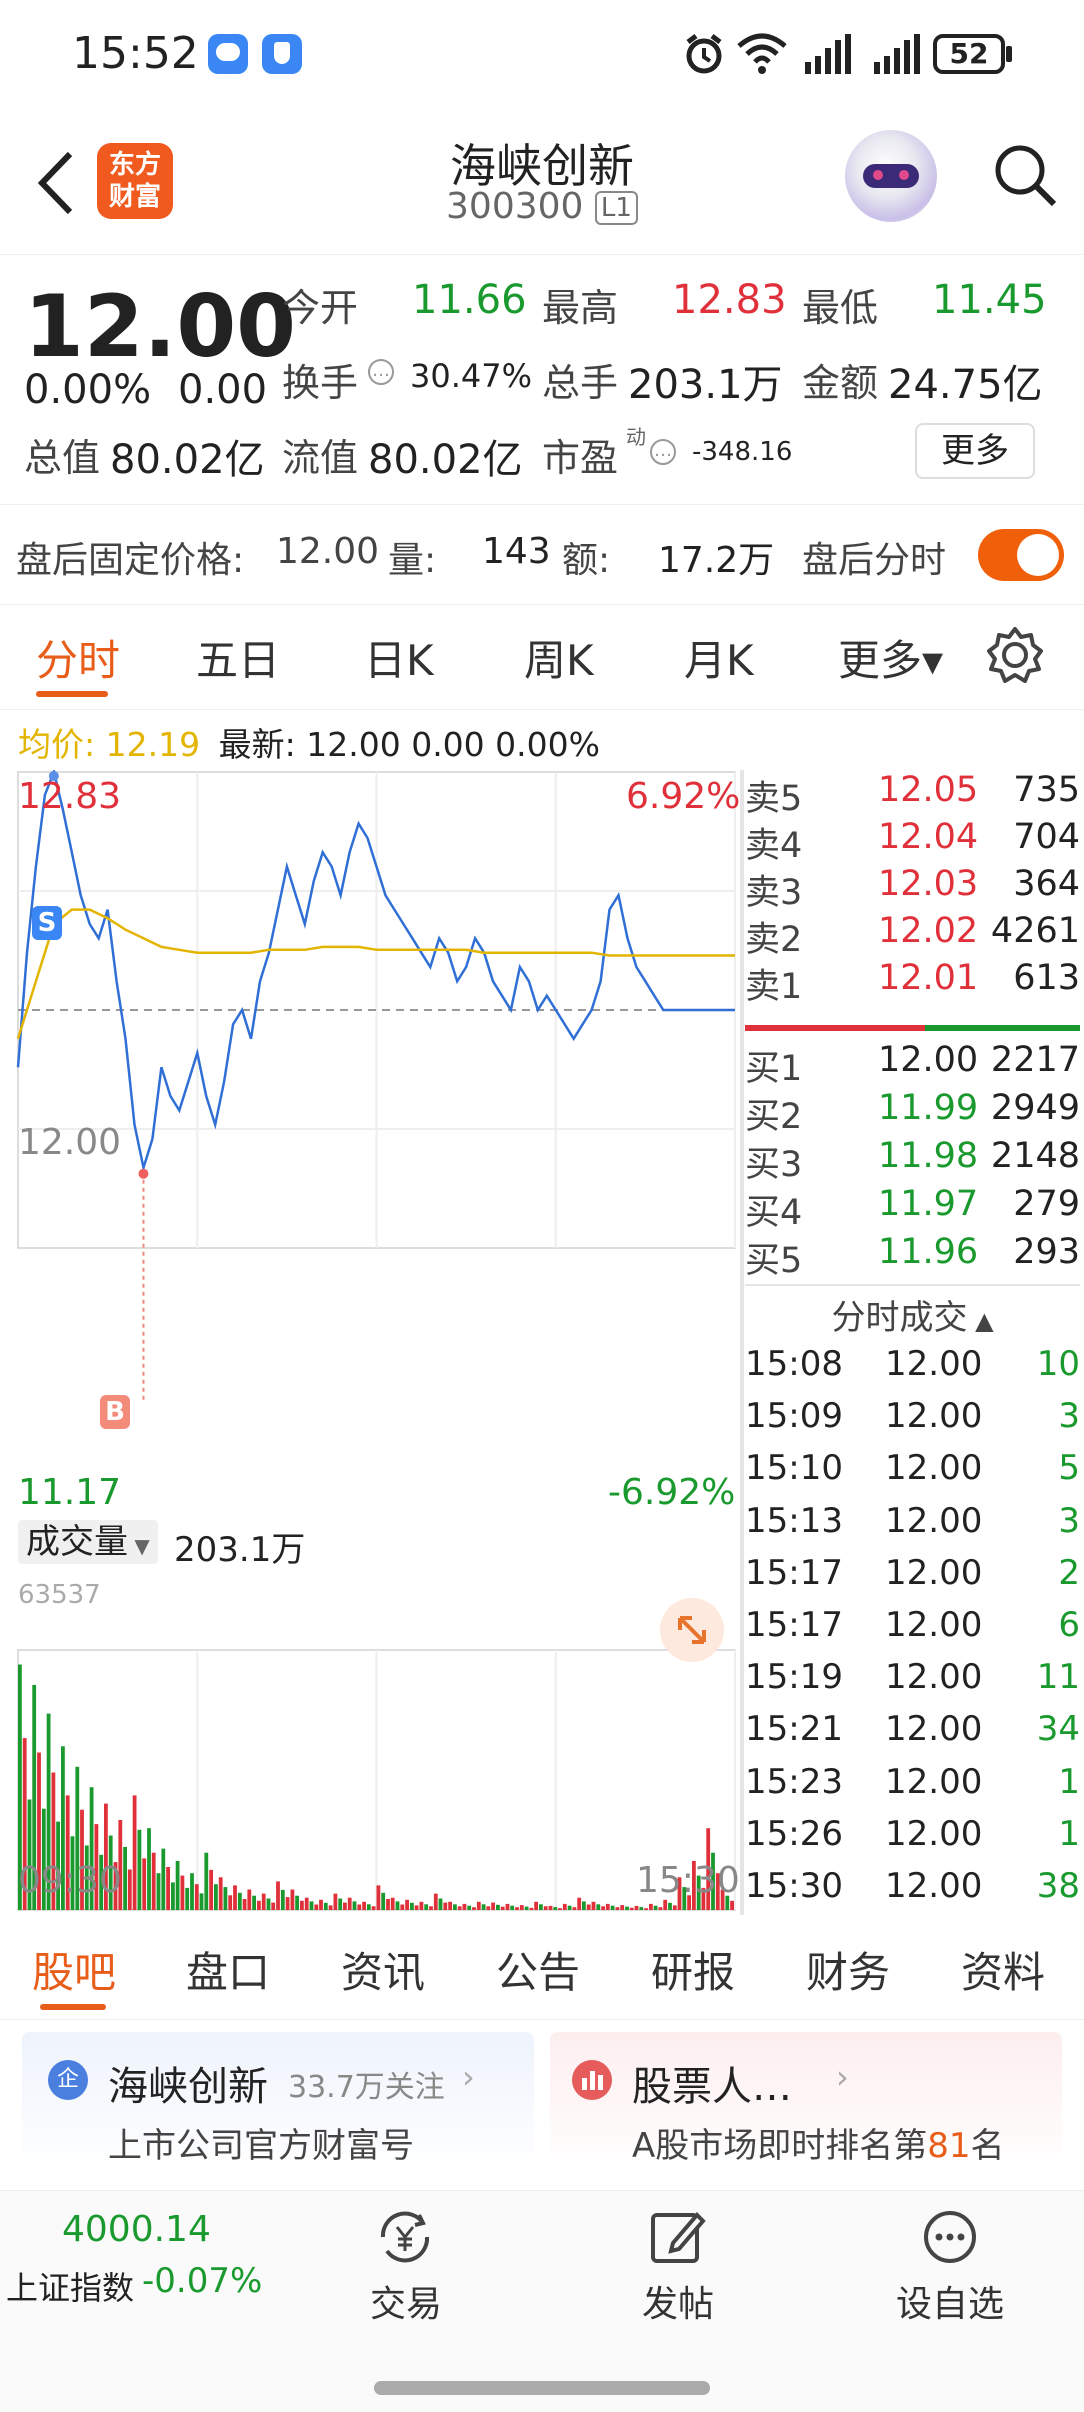  What do you see at coordinates (912, 1314) in the screenshot?
I see `trades-title: 分时成交 ▲` at bounding box center [912, 1314].